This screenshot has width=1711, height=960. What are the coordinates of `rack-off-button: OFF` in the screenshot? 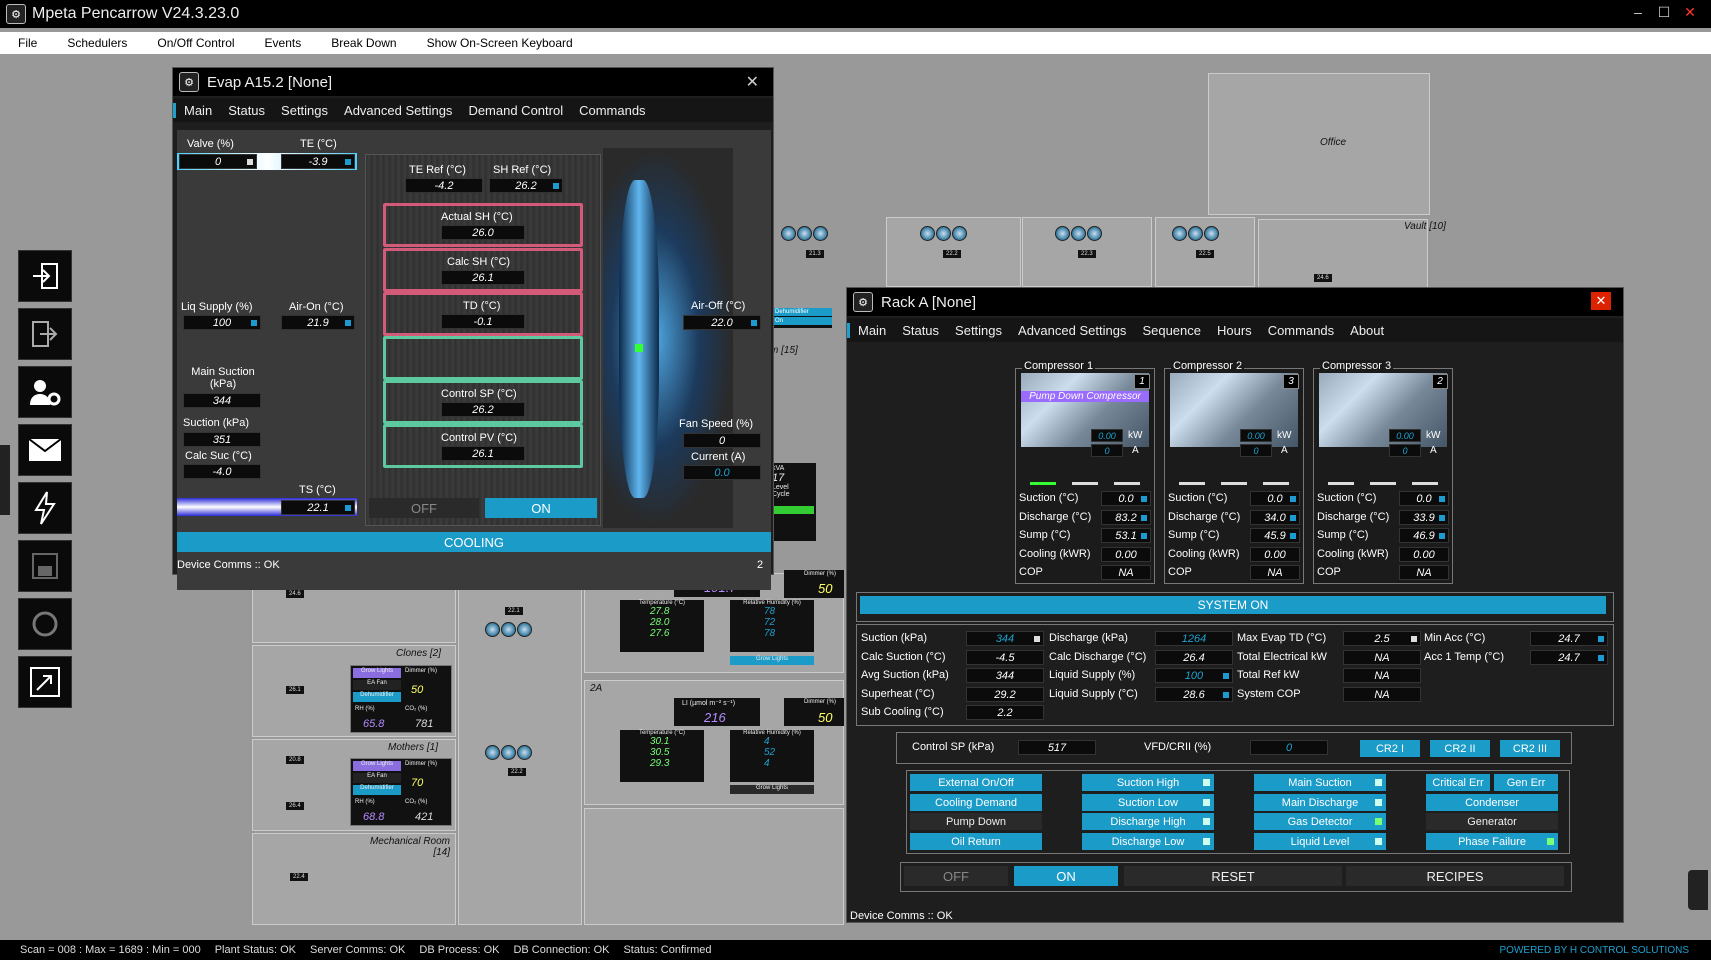 It's located at (956, 876).